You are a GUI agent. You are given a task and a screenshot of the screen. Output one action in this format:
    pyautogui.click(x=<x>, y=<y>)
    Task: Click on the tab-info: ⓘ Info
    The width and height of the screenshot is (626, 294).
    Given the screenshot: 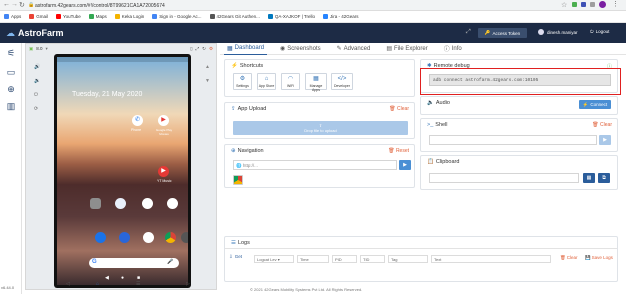 What is the action you would take?
    pyautogui.click(x=453, y=49)
    